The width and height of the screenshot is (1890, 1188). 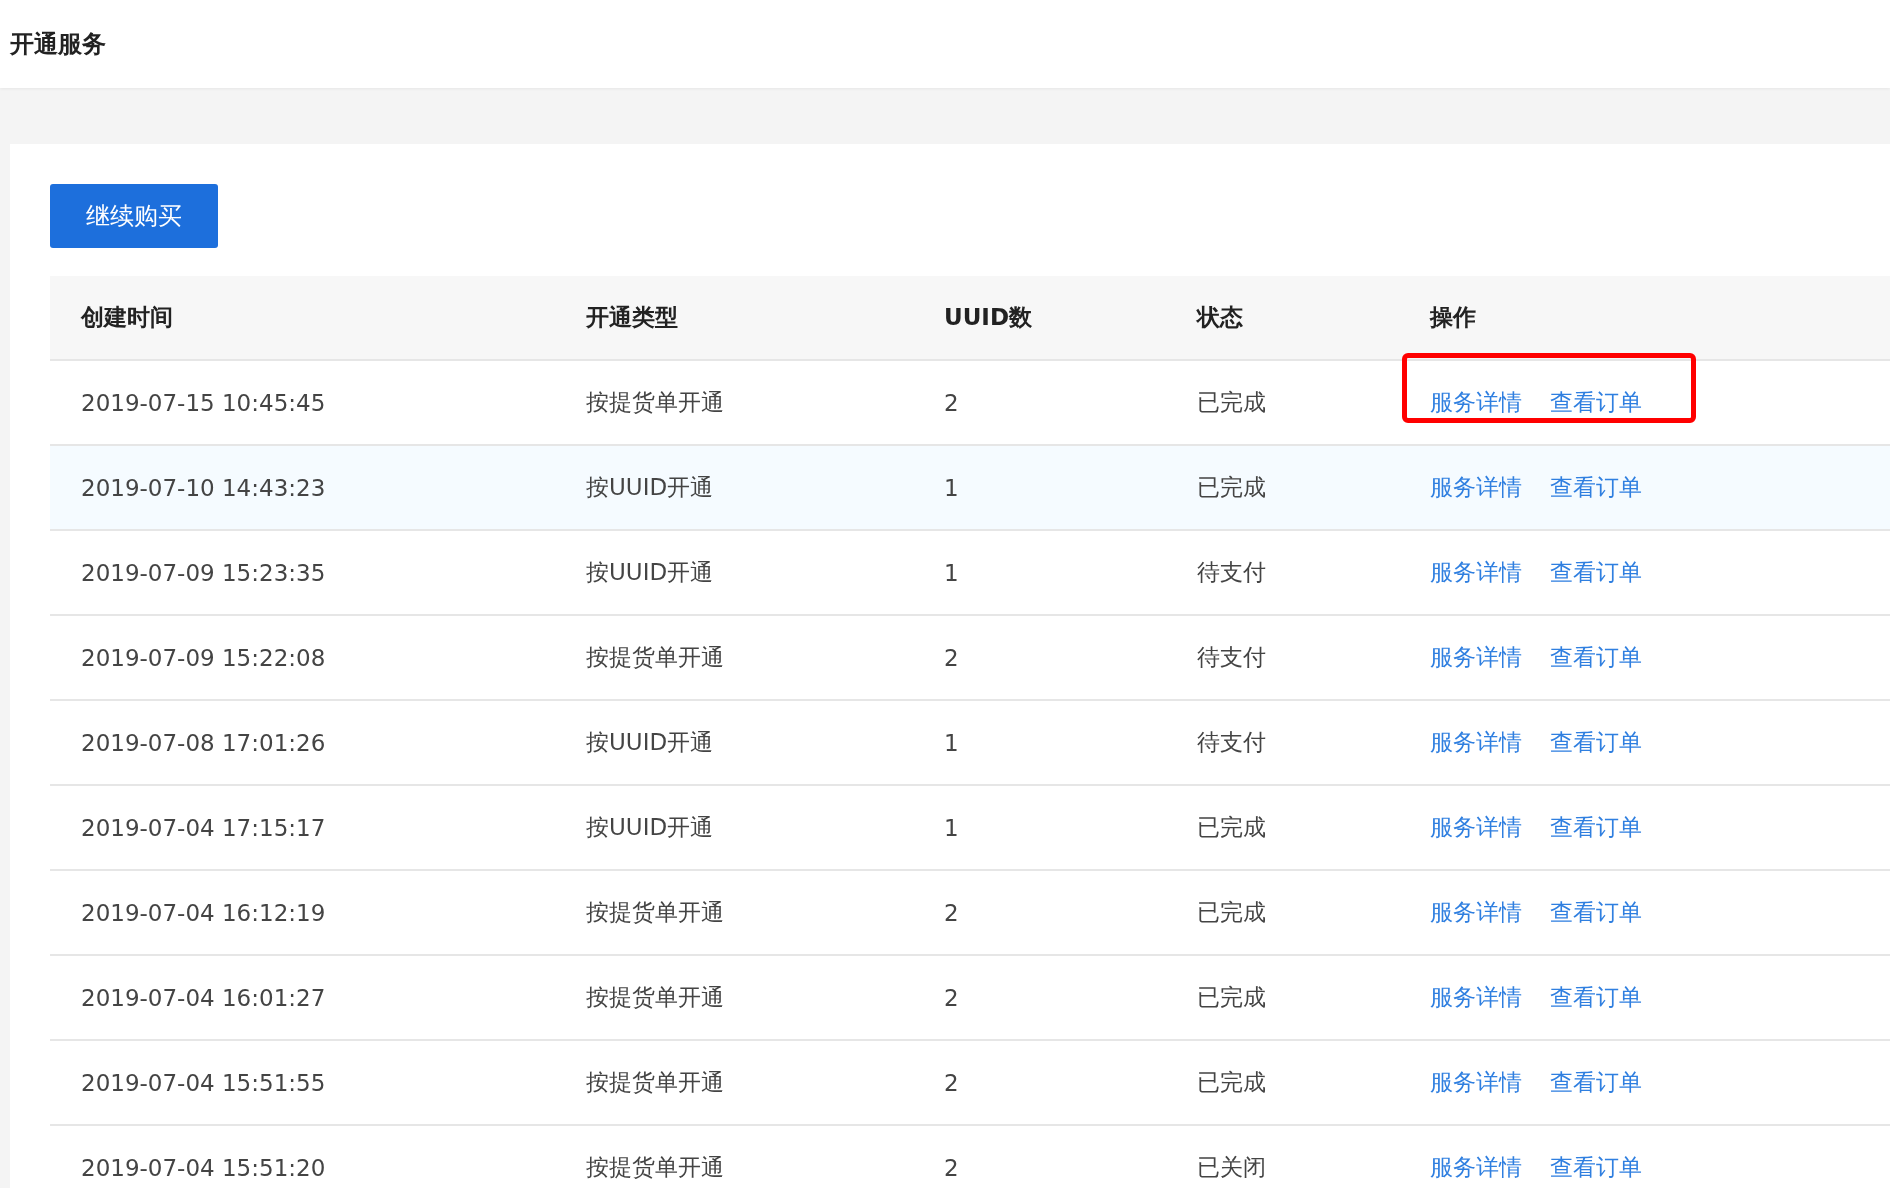 I want to click on column-header: UUID数, so click(x=988, y=317).